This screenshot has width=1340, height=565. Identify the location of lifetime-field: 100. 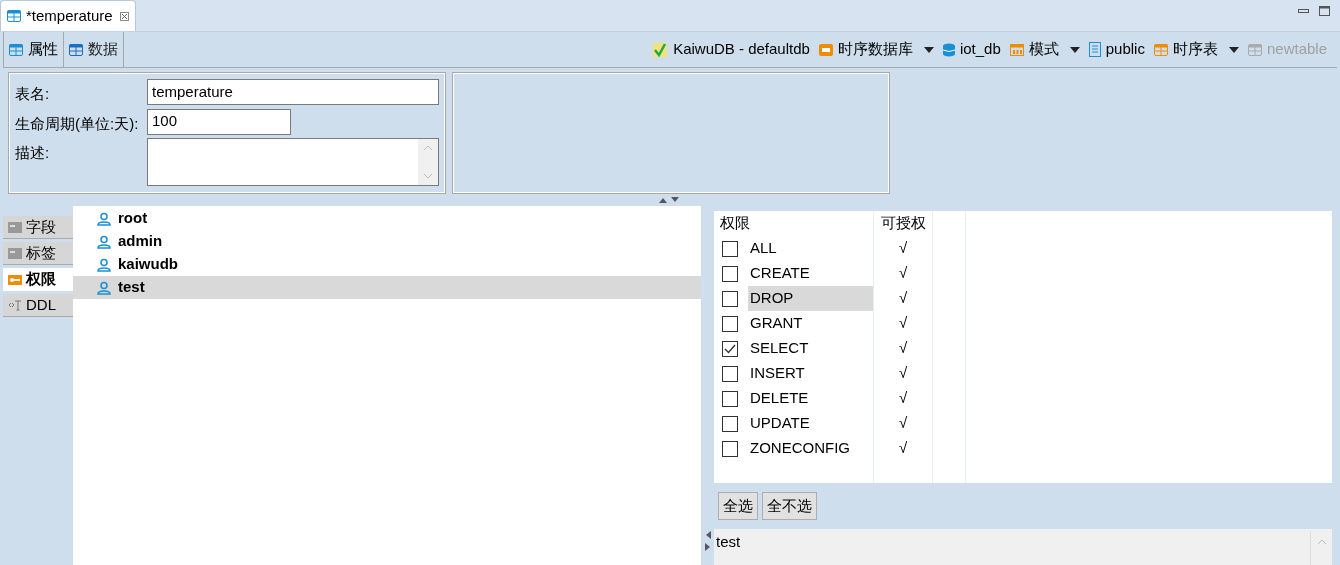
(219, 121).